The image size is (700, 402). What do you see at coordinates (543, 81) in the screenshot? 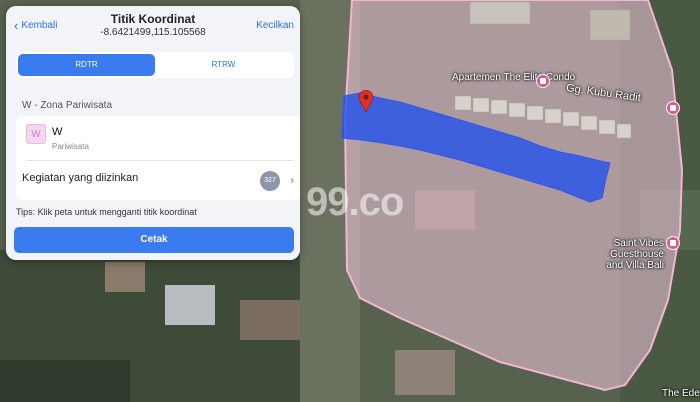
I see `apartment-poi-icon` at bounding box center [543, 81].